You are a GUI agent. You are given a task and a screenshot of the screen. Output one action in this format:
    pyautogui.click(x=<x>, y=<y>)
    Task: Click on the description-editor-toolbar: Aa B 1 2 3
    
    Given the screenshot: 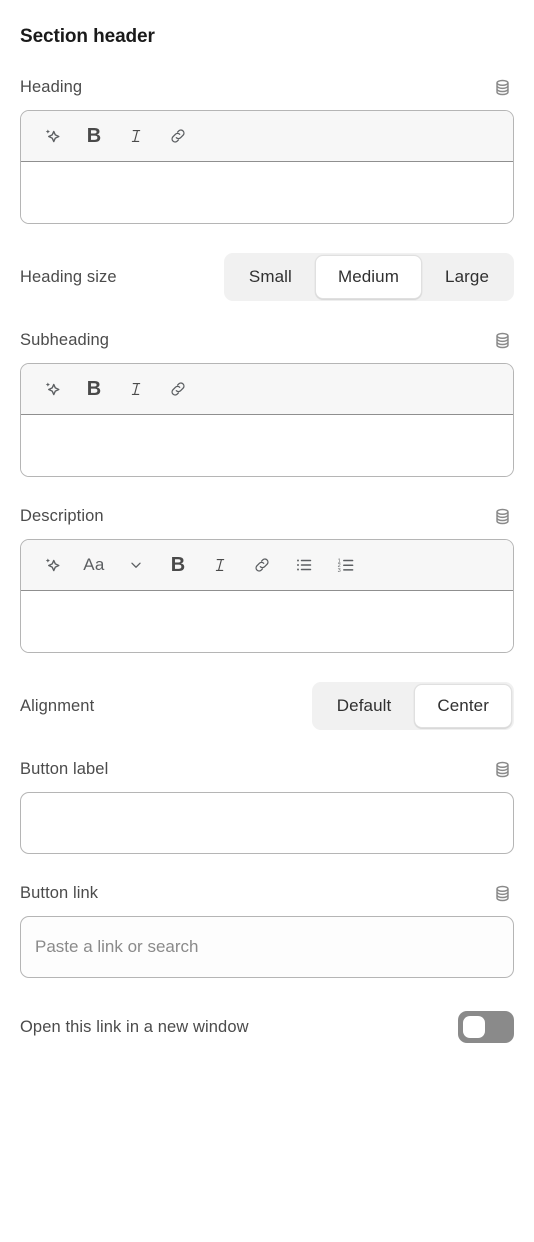 What is the action you would take?
    pyautogui.click(x=267, y=565)
    